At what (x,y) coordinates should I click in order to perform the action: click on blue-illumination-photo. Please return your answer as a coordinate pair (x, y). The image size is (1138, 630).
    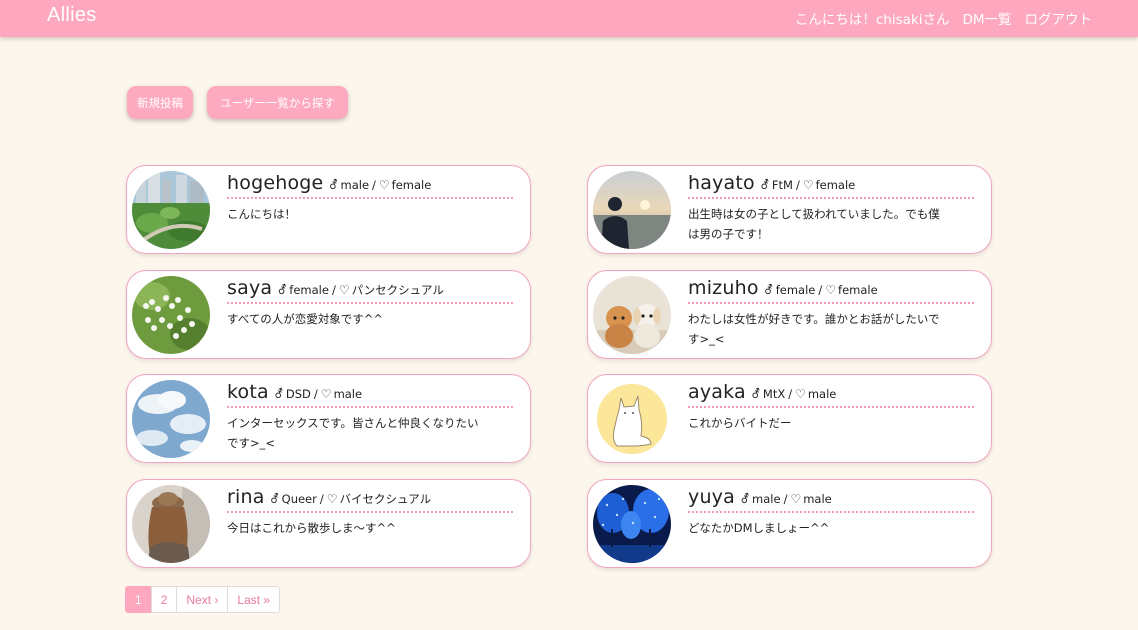
    Looking at the image, I should click on (632, 524).